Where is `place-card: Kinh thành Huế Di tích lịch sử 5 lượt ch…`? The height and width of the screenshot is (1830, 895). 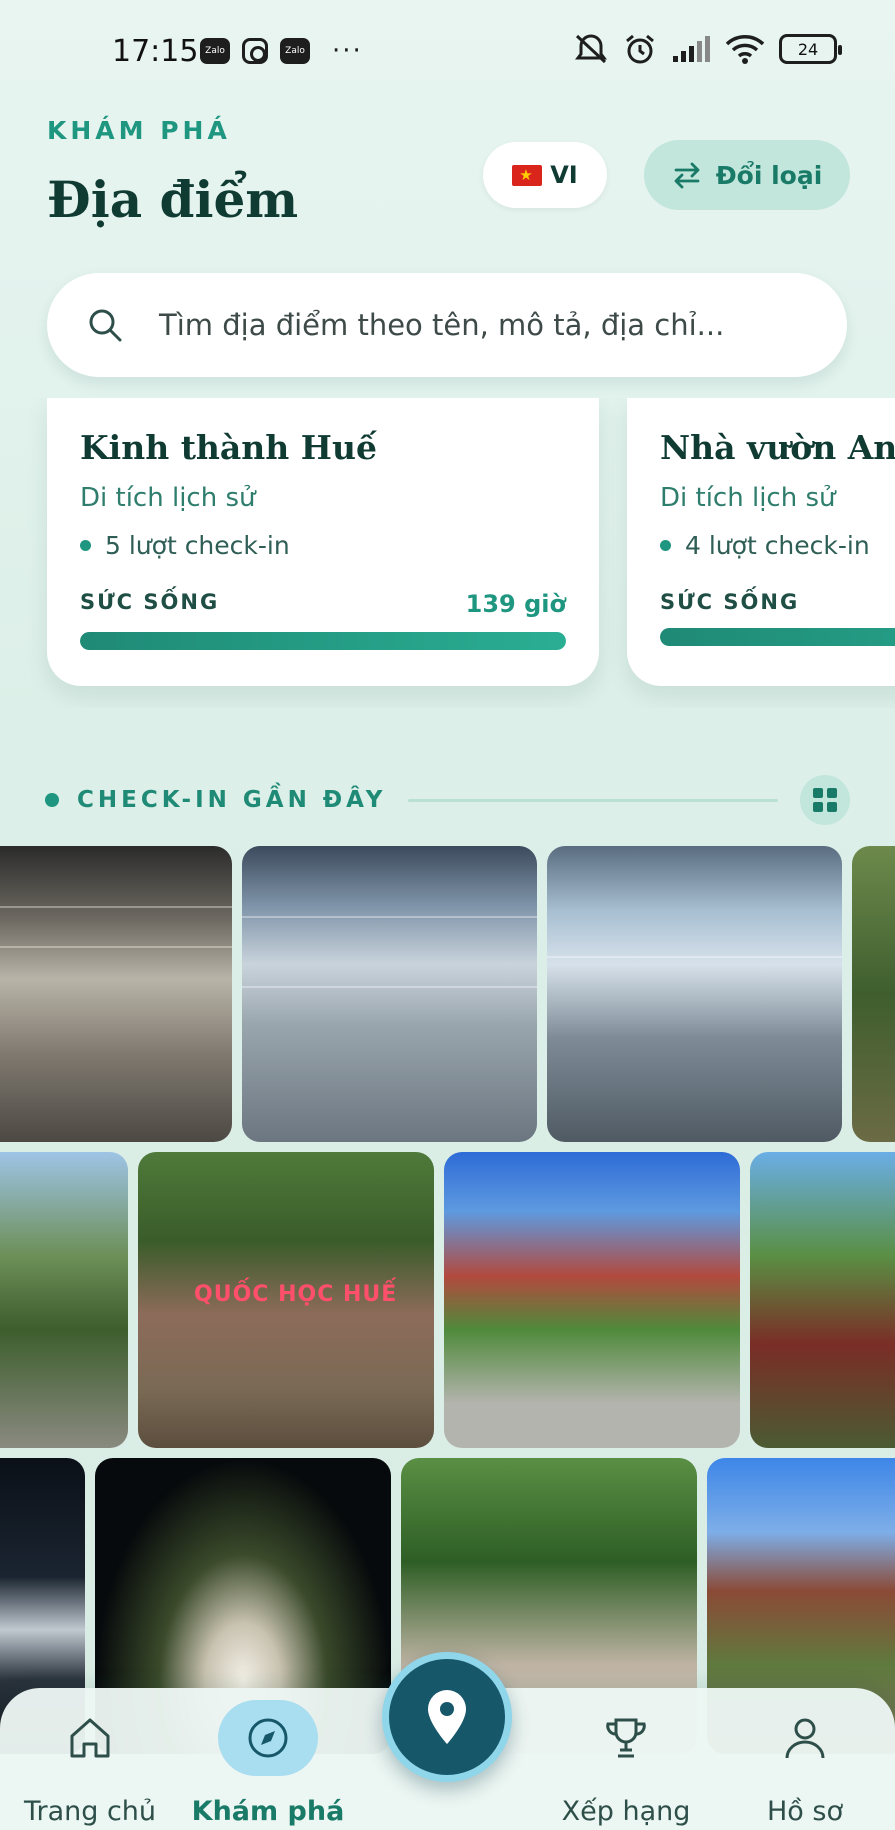
place-card: Kinh thành Huế Di tích lịch sử 5 lượt ch… is located at coordinates (323, 542).